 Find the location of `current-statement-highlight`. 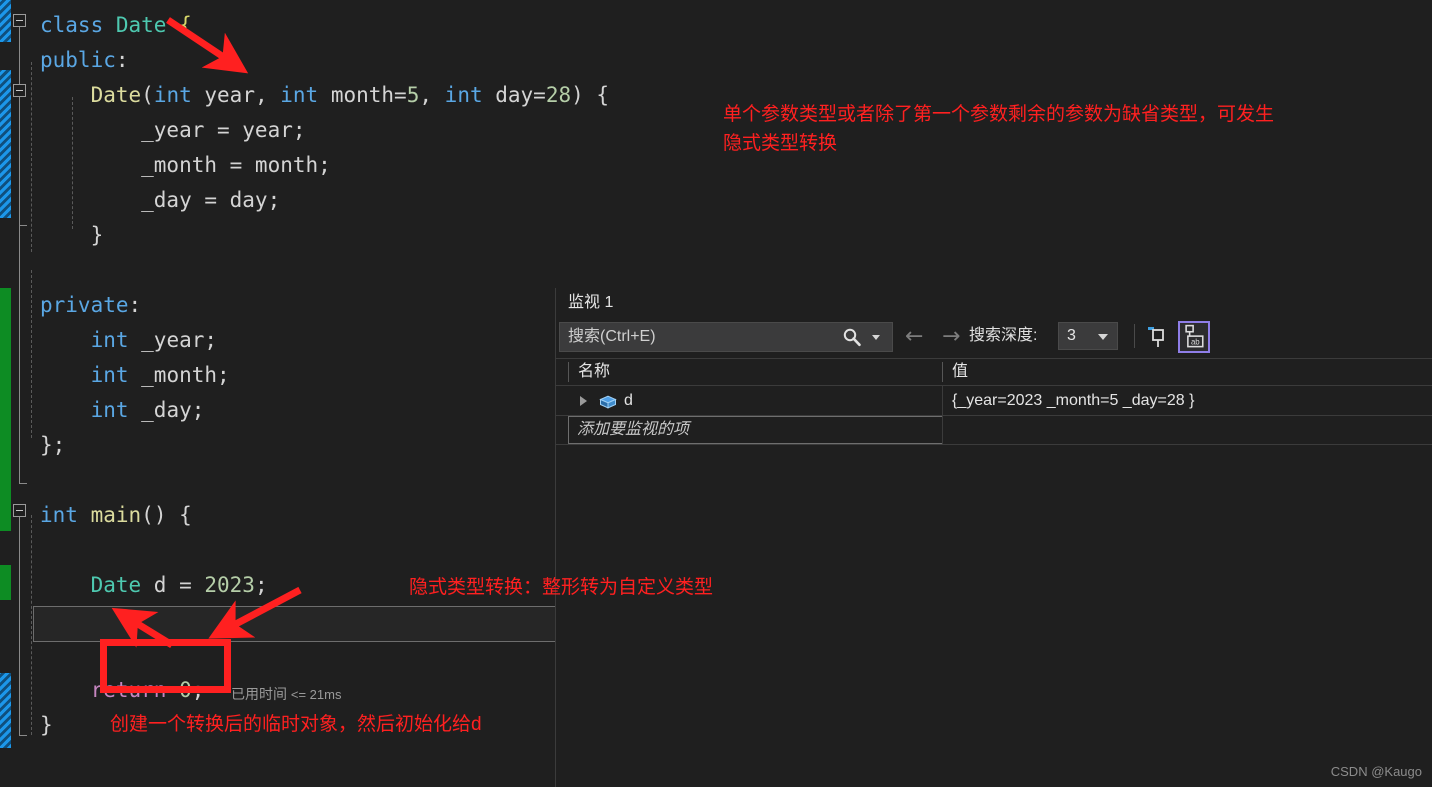

current-statement-highlight is located at coordinates (294, 624).